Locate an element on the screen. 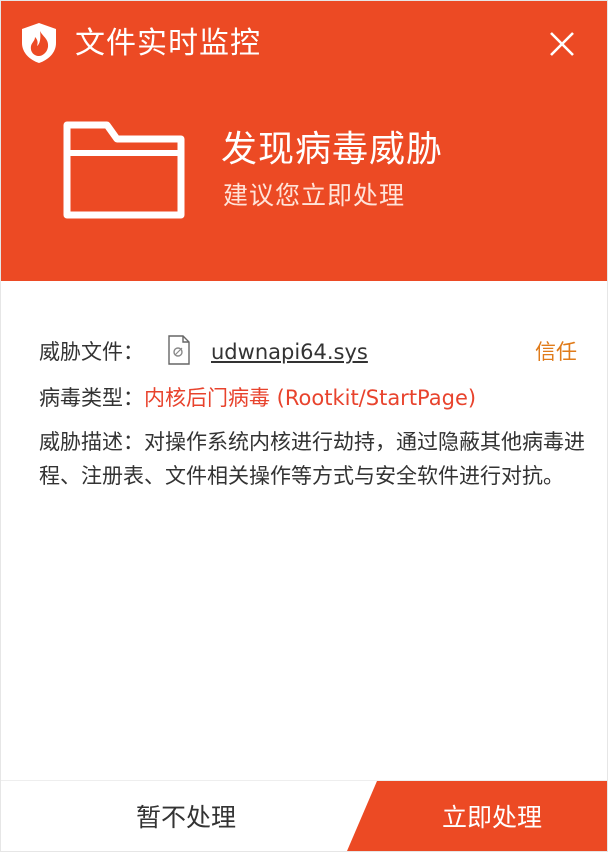  threat-description-label: 威胁描述： is located at coordinates (91, 442).